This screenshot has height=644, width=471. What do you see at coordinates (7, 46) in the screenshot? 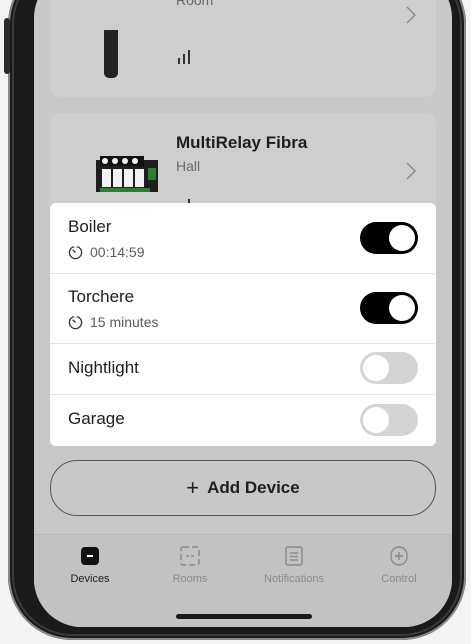
I see `phone-side-button` at bounding box center [7, 46].